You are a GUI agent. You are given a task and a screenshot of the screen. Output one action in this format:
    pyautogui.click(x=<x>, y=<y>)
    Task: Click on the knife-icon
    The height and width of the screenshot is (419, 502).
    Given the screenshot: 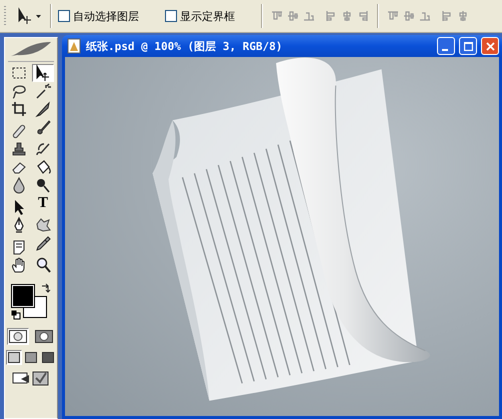 What is the action you would take?
    pyautogui.click(x=43, y=109)
    